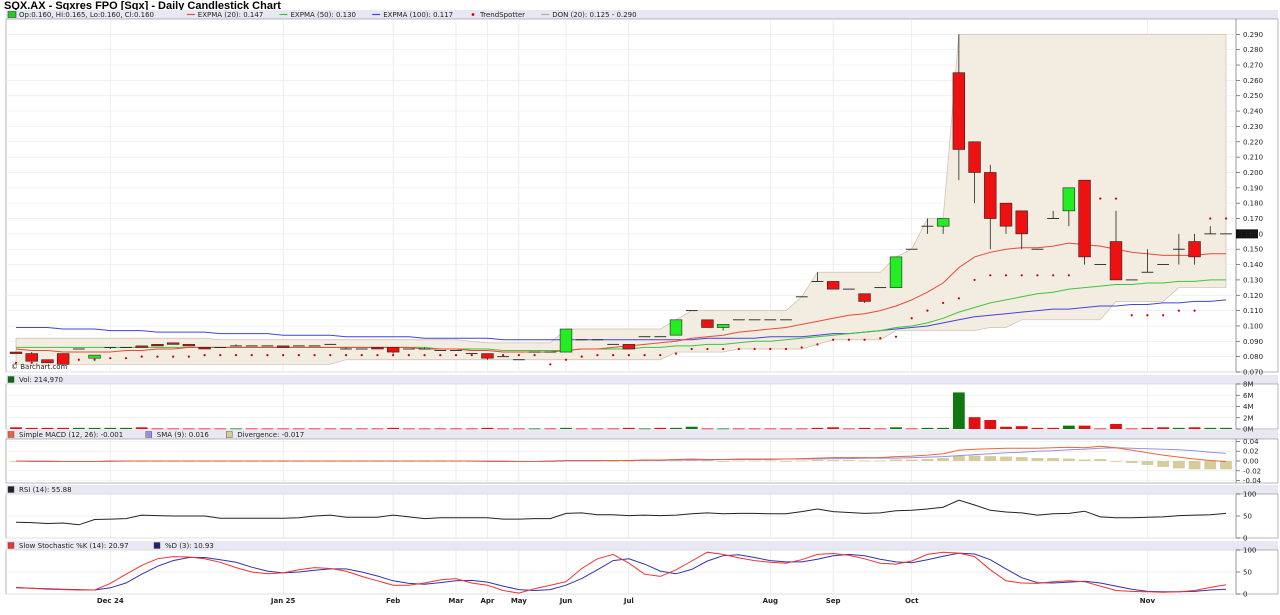 The image size is (1280, 615). Describe the element at coordinates (1253, 142) in the screenshot. I see `y-tick-label: 0.220` at that location.